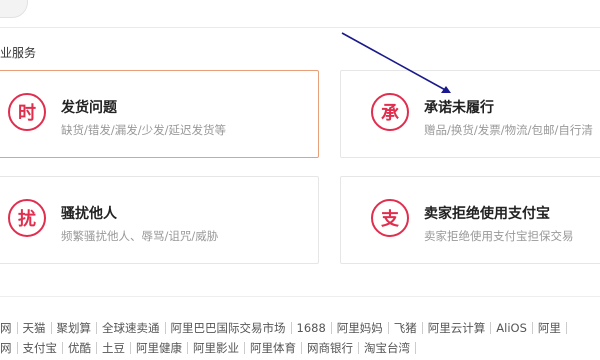 This screenshot has width=600, height=360. Describe the element at coordinates (330, 348) in the screenshot. I see `footer-link: 网商银行` at that location.